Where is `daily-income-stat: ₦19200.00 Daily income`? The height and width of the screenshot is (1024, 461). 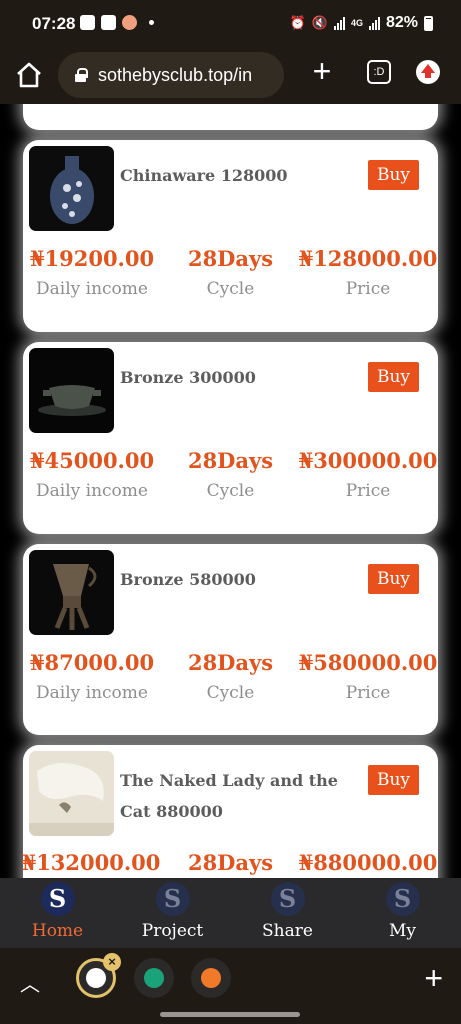
daily-income-stat: ₦19200.00 Daily income is located at coordinates (92, 272).